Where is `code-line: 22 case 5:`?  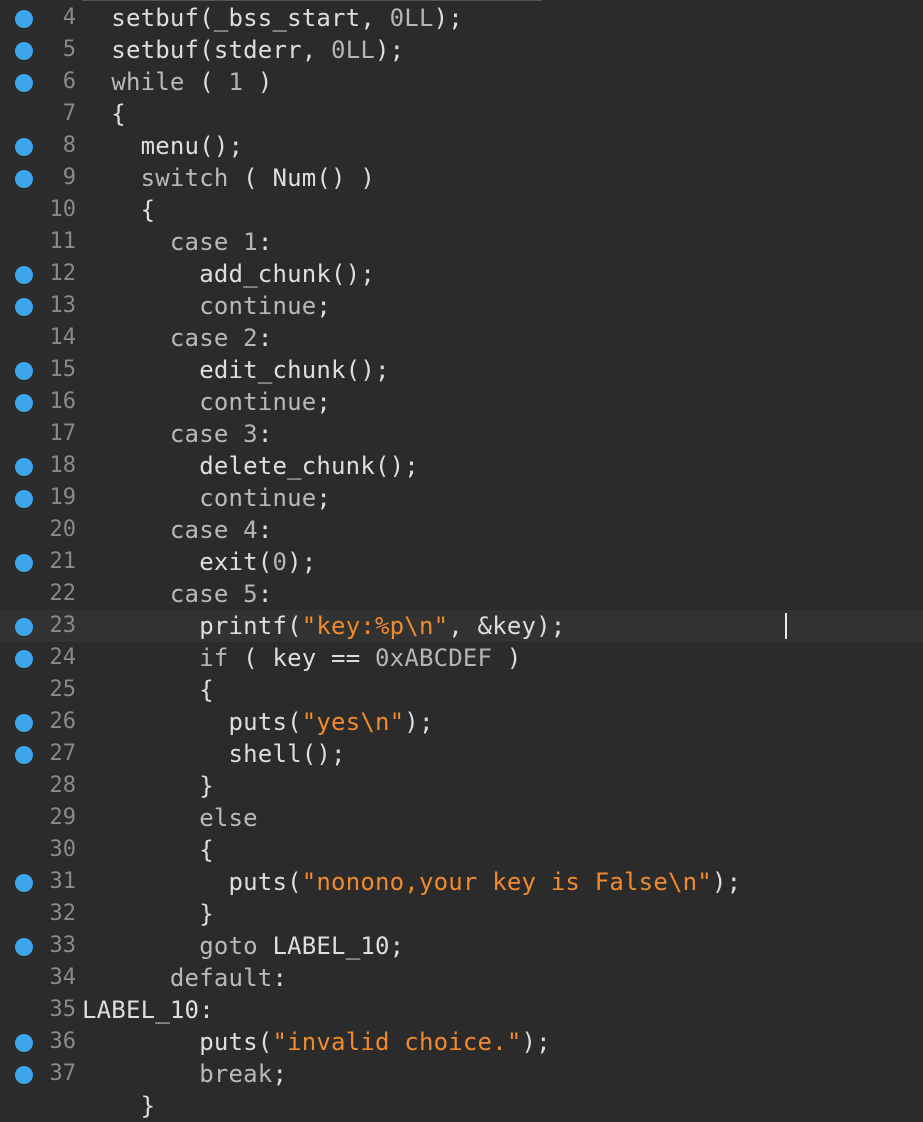 code-line: 22 case 5: is located at coordinates (461, 594).